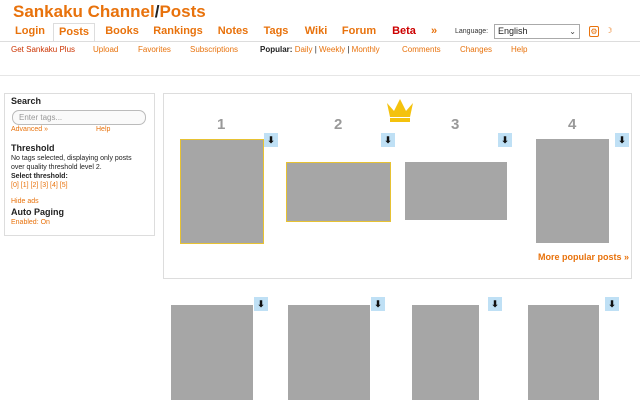 The height and width of the screenshot is (400, 640). What do you see at coordinates (182, 11) in the screenshot?
I see `site-title-sub: Posts` at bounding box center [182, 11].